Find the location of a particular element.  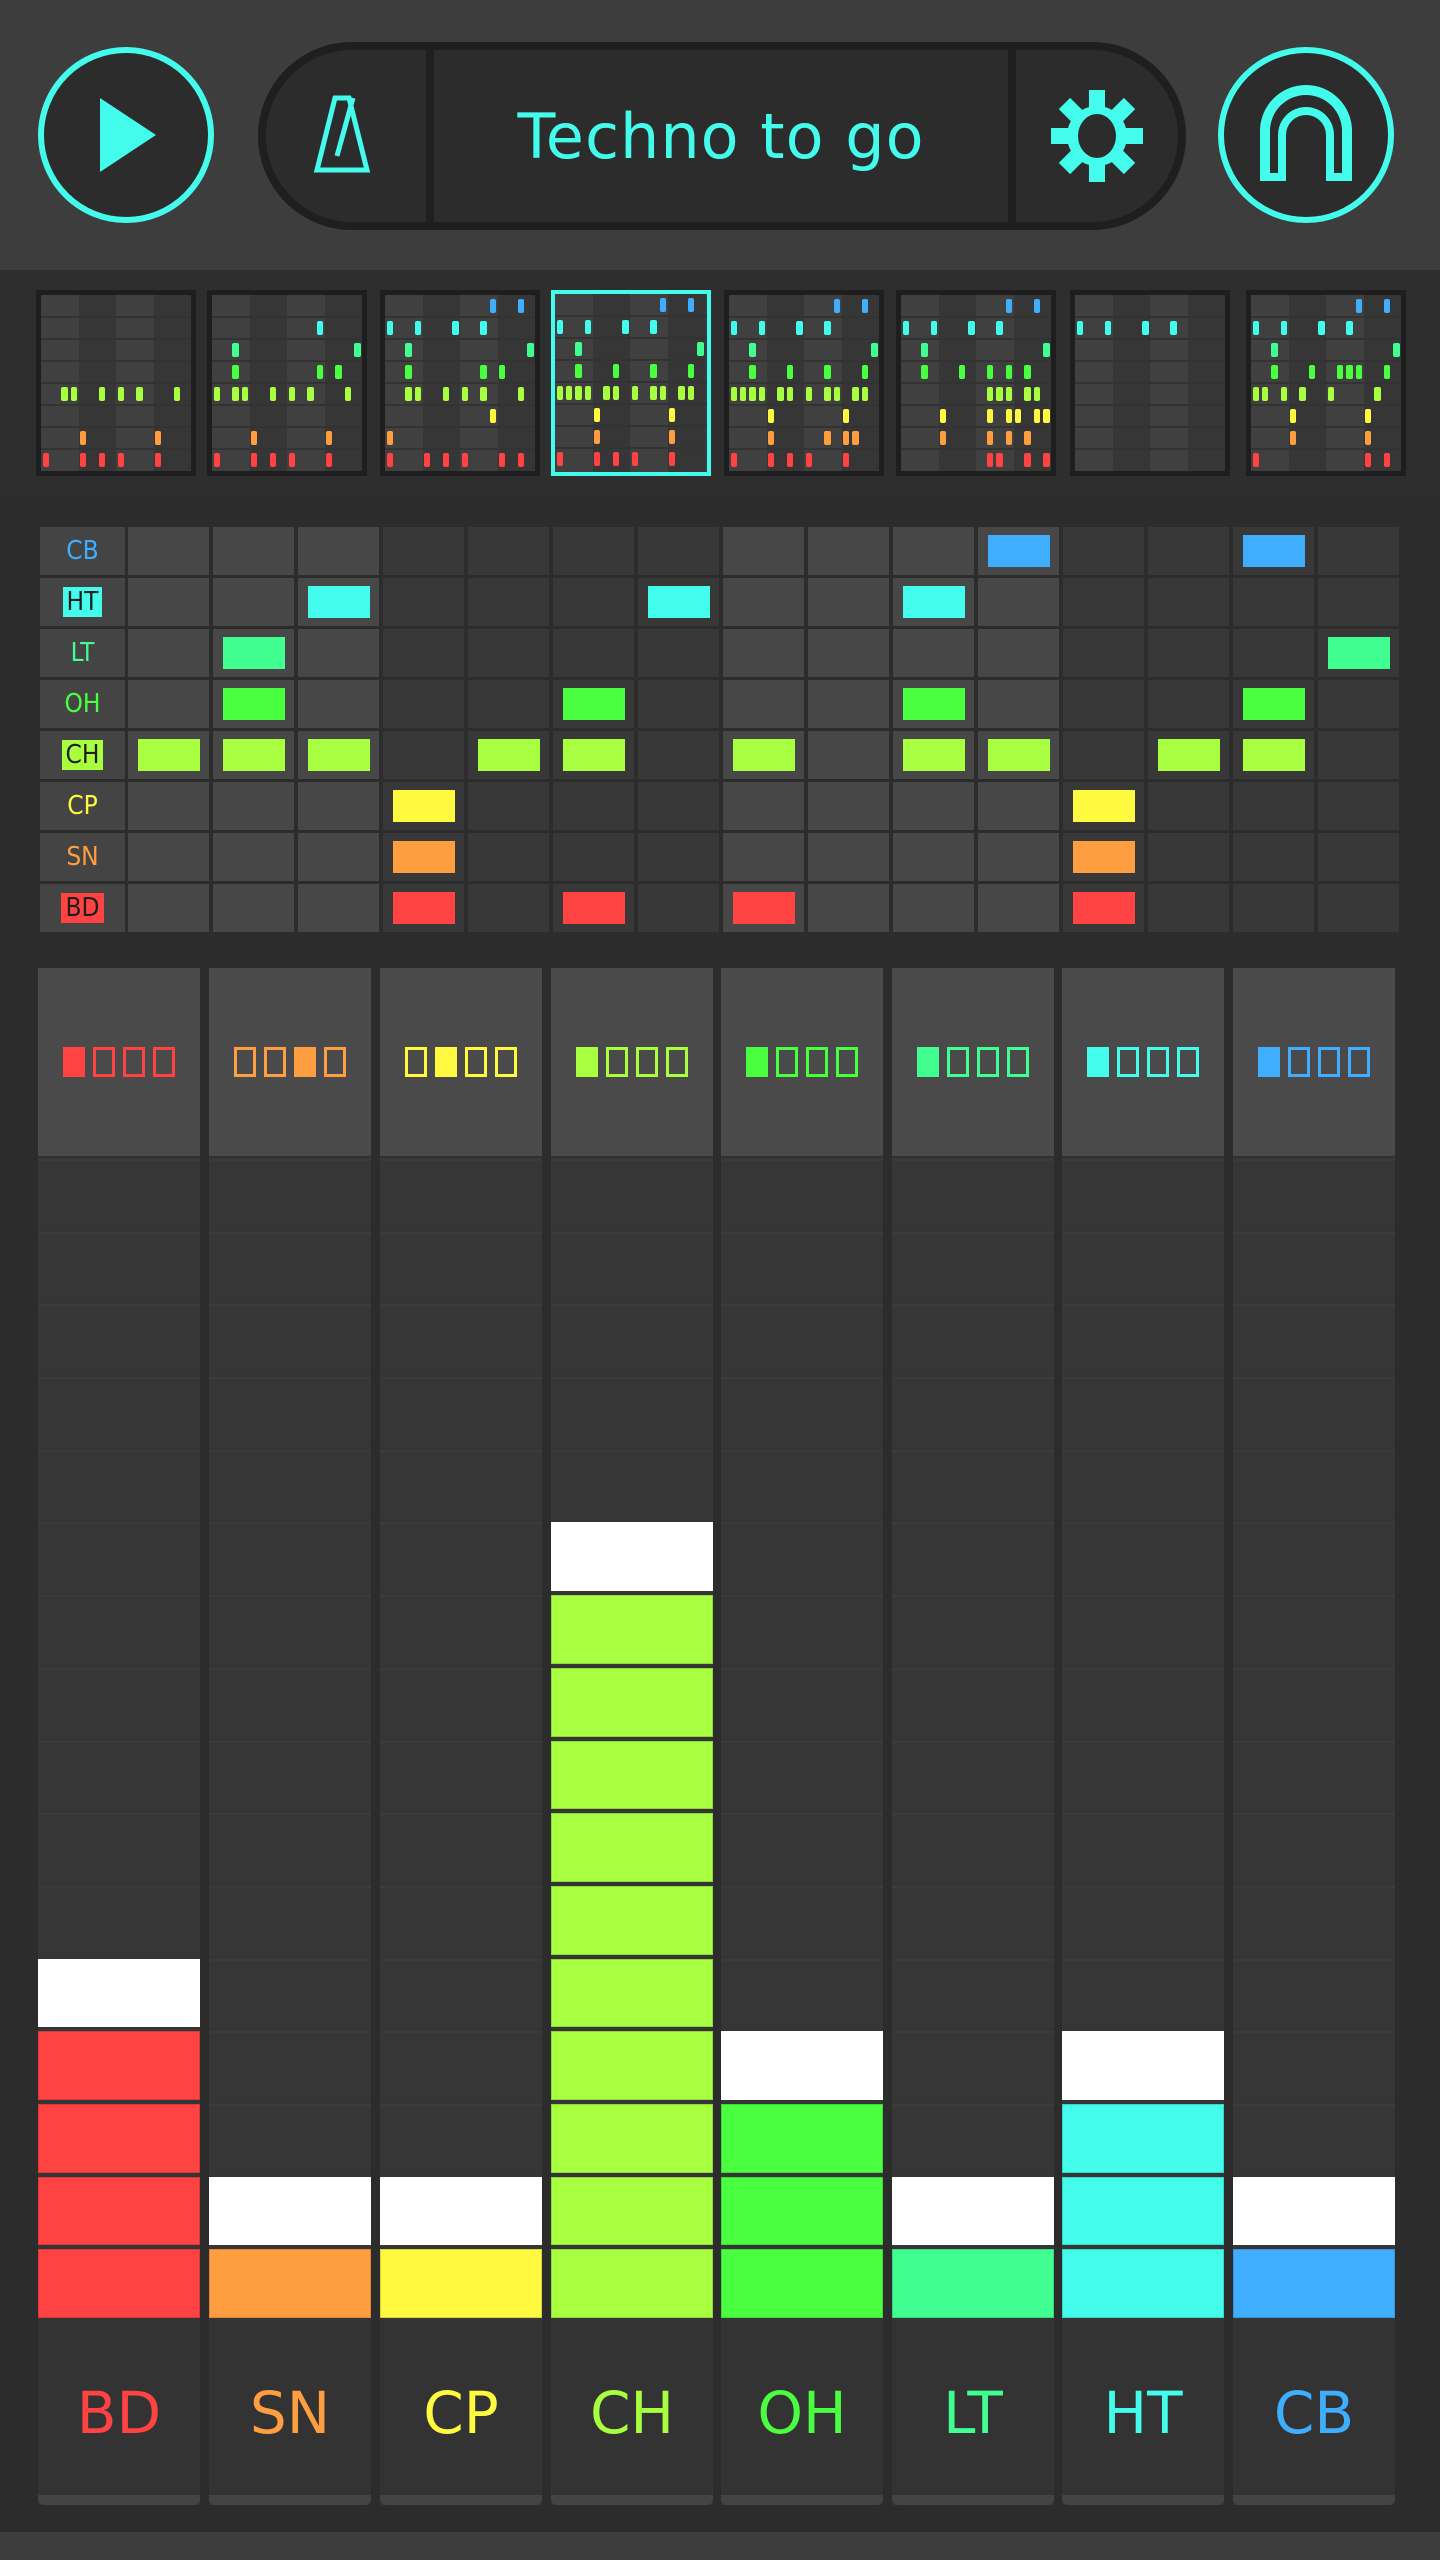

channel-label: BD is located at coordinates (119, 2412).